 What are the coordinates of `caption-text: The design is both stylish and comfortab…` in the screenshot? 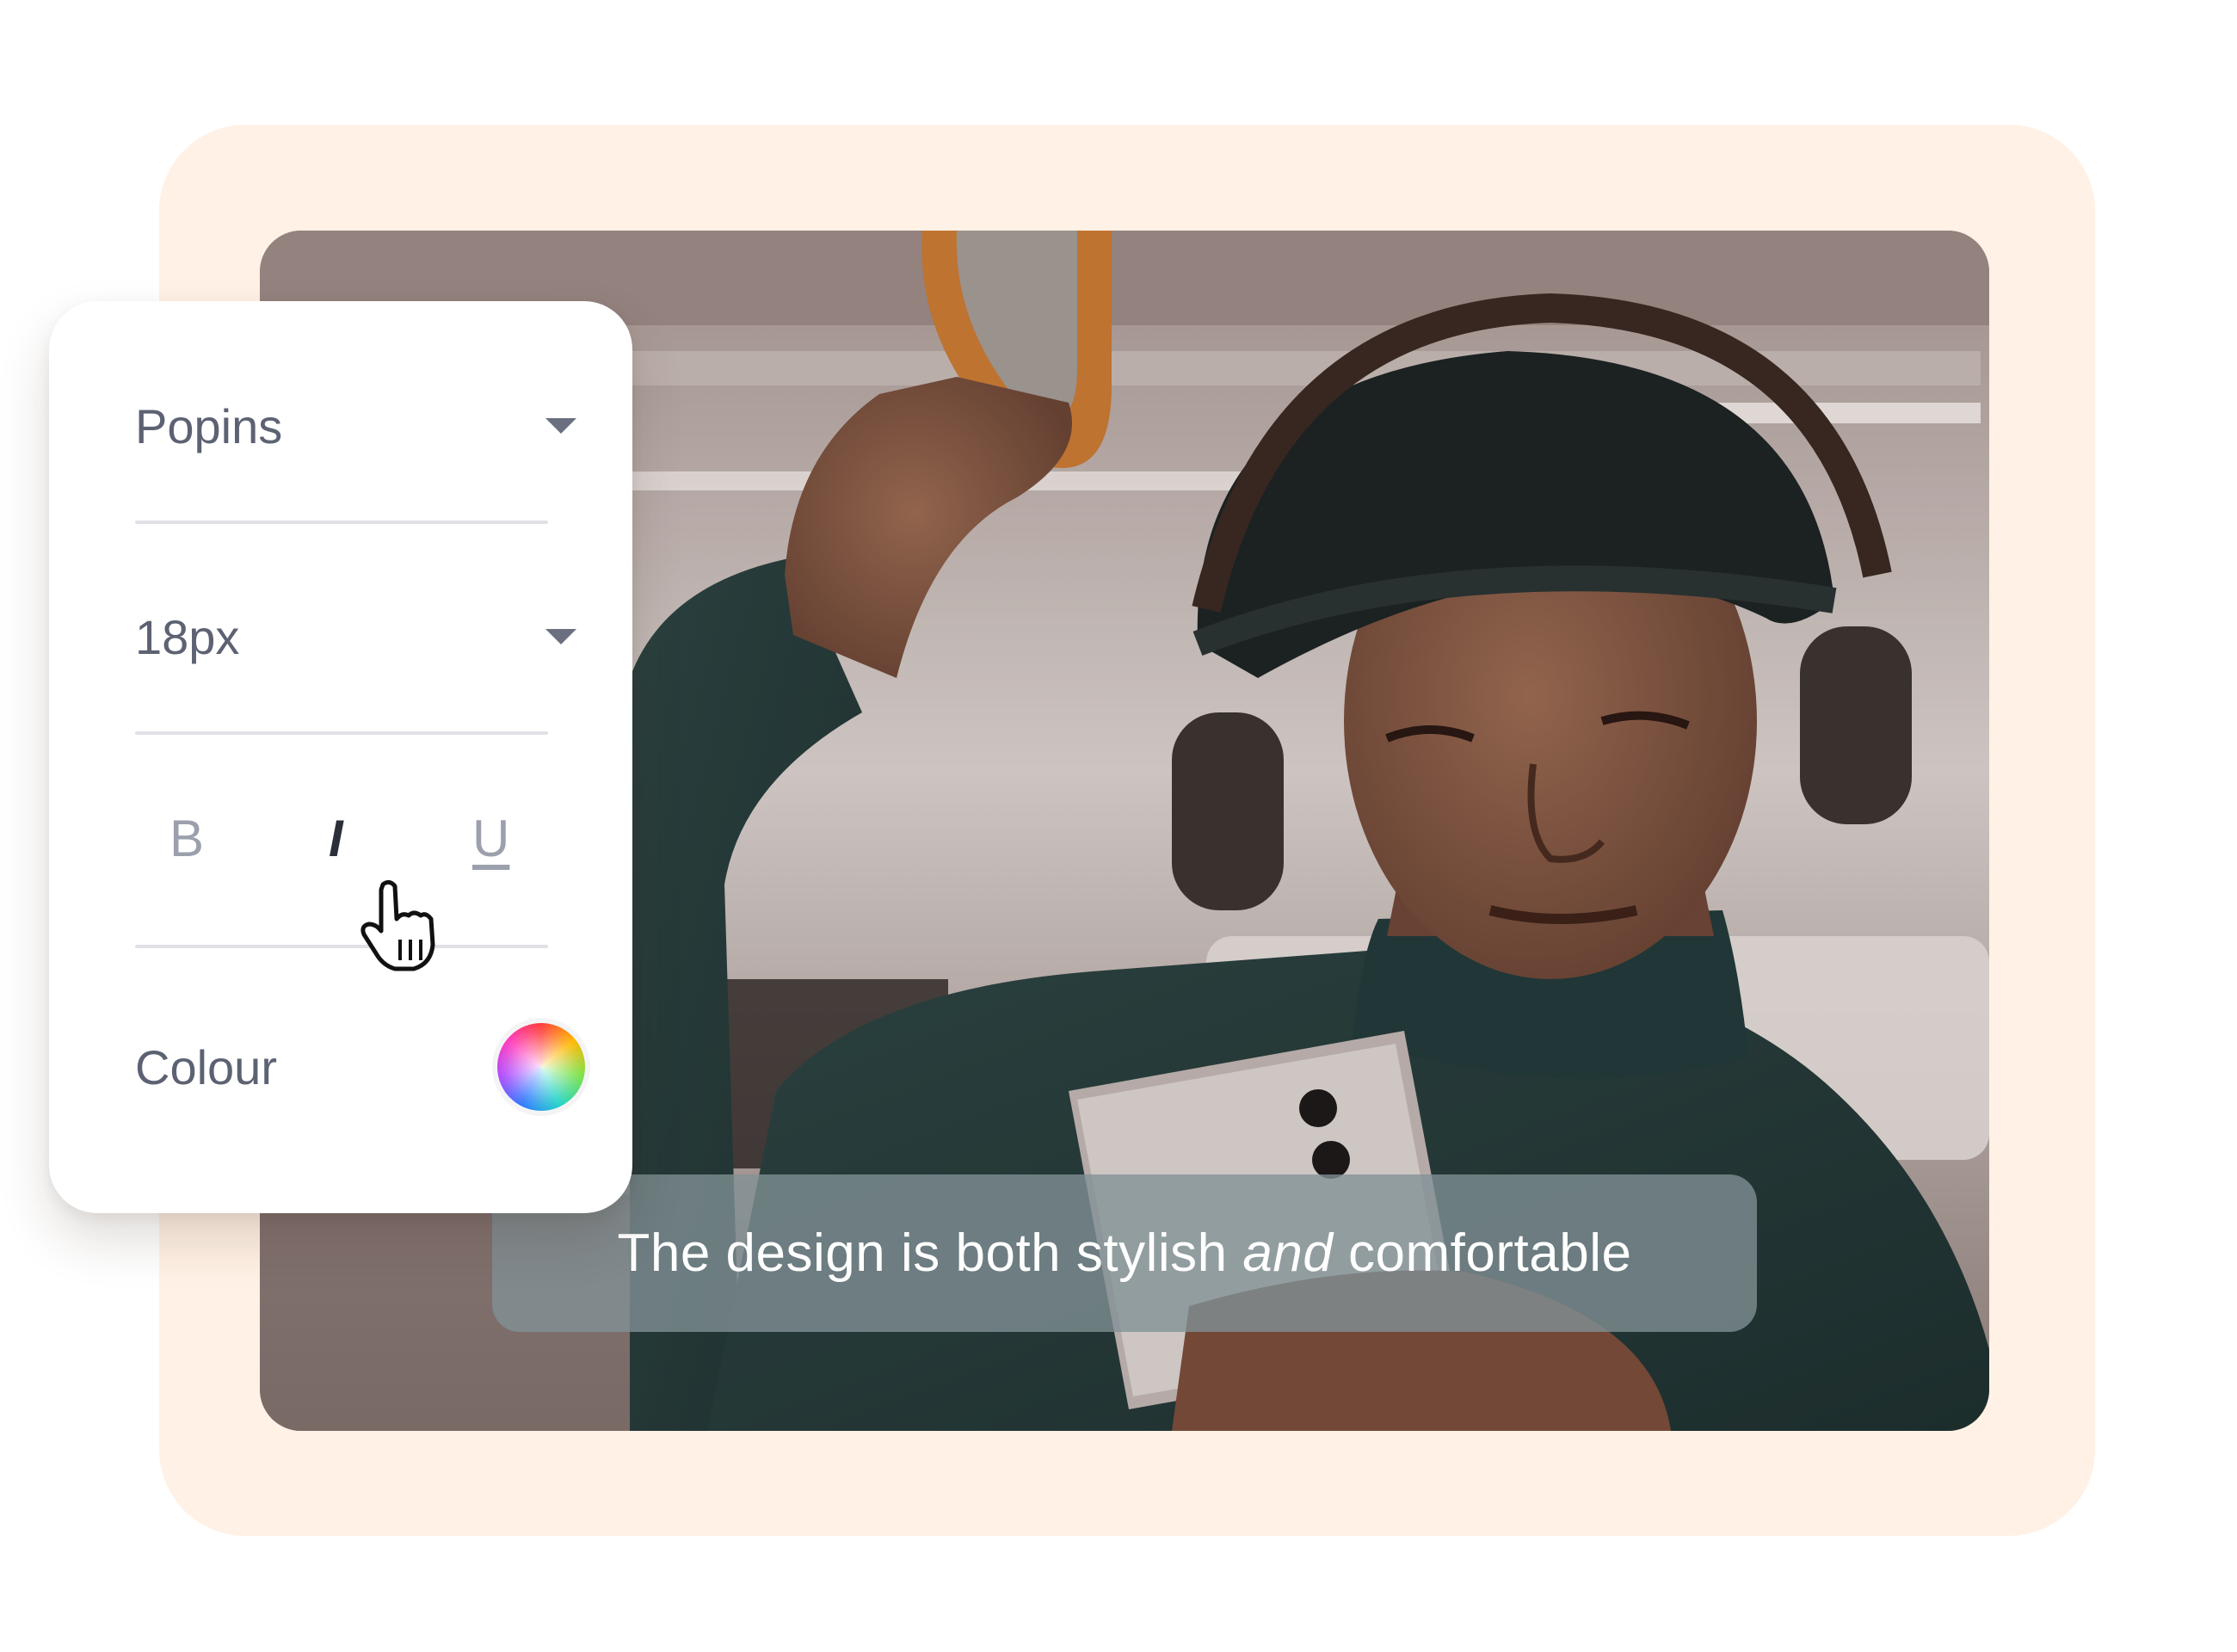 It's located at (1125, 1253).